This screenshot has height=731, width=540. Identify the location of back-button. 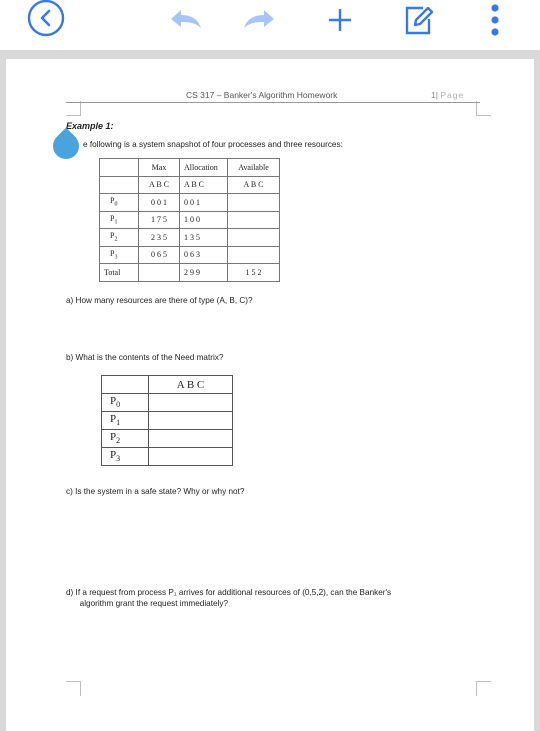
(46, 20).